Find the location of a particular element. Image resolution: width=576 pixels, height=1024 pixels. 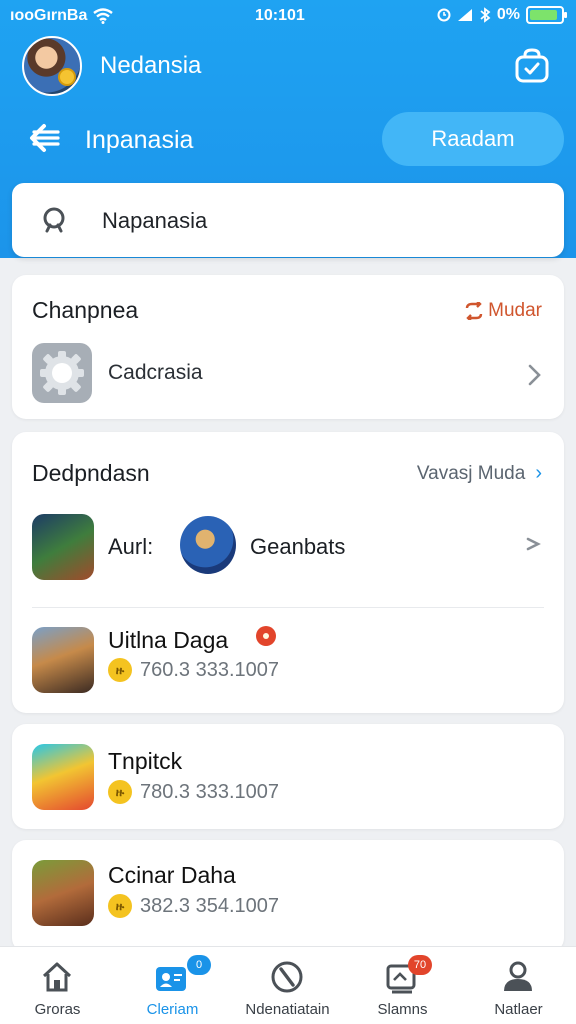

chevron-right-icon: › is located at coordinates (538, 473).